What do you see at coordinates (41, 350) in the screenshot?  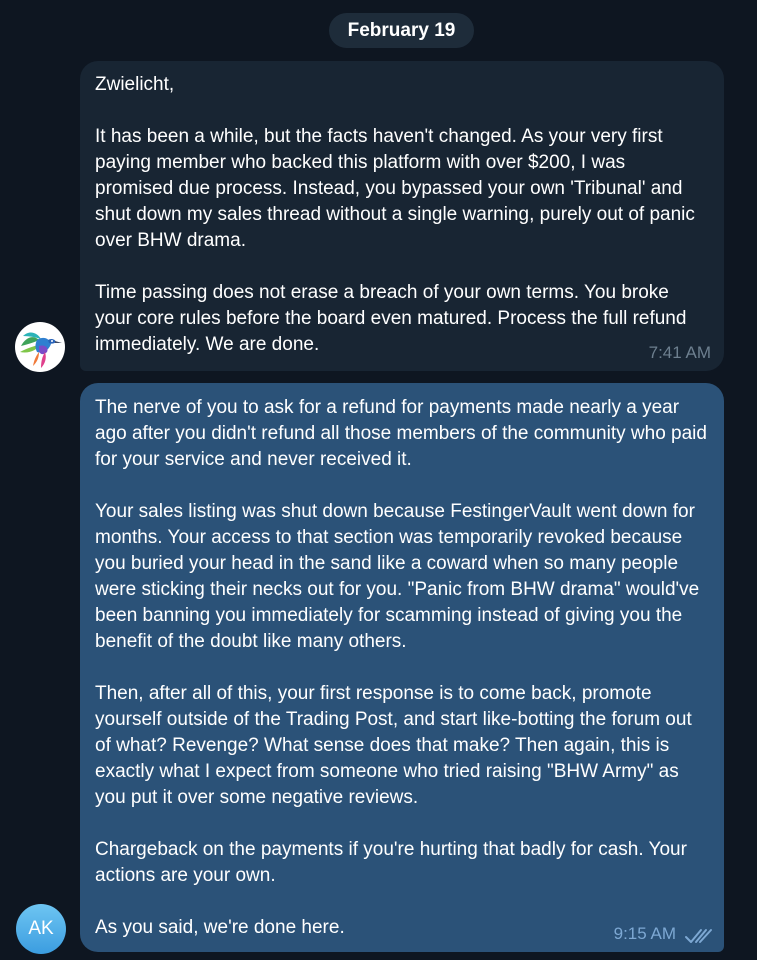 I see `hummingbird-avatar-graphic` at bounding box center [41, 350].